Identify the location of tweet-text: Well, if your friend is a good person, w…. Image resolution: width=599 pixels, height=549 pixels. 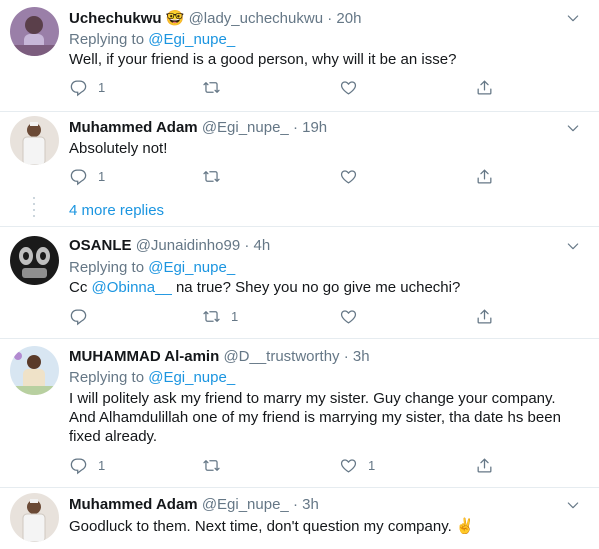
(263, 59).